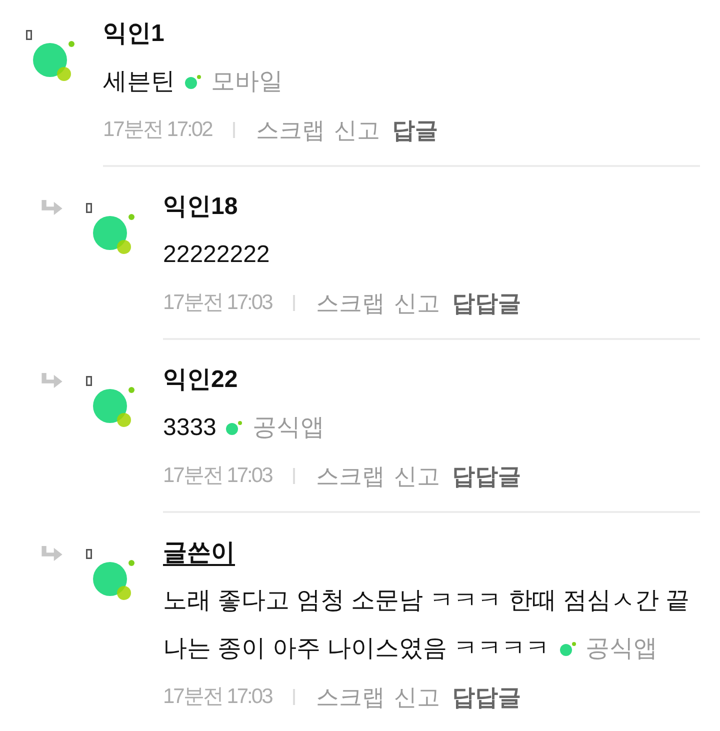  Describe the element at coordinates (356, 649) in the screenshot. I see `comment-text: 나는 종이 아주 나이스였음 ㅋㅋㅋㅋ` at that location.